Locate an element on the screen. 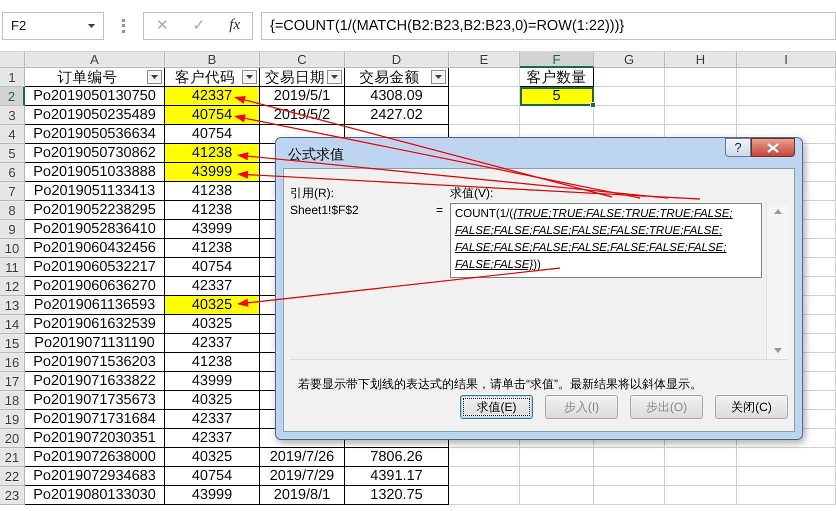  table-cell: Po2019072638000 is located at coordinates (95, 457).